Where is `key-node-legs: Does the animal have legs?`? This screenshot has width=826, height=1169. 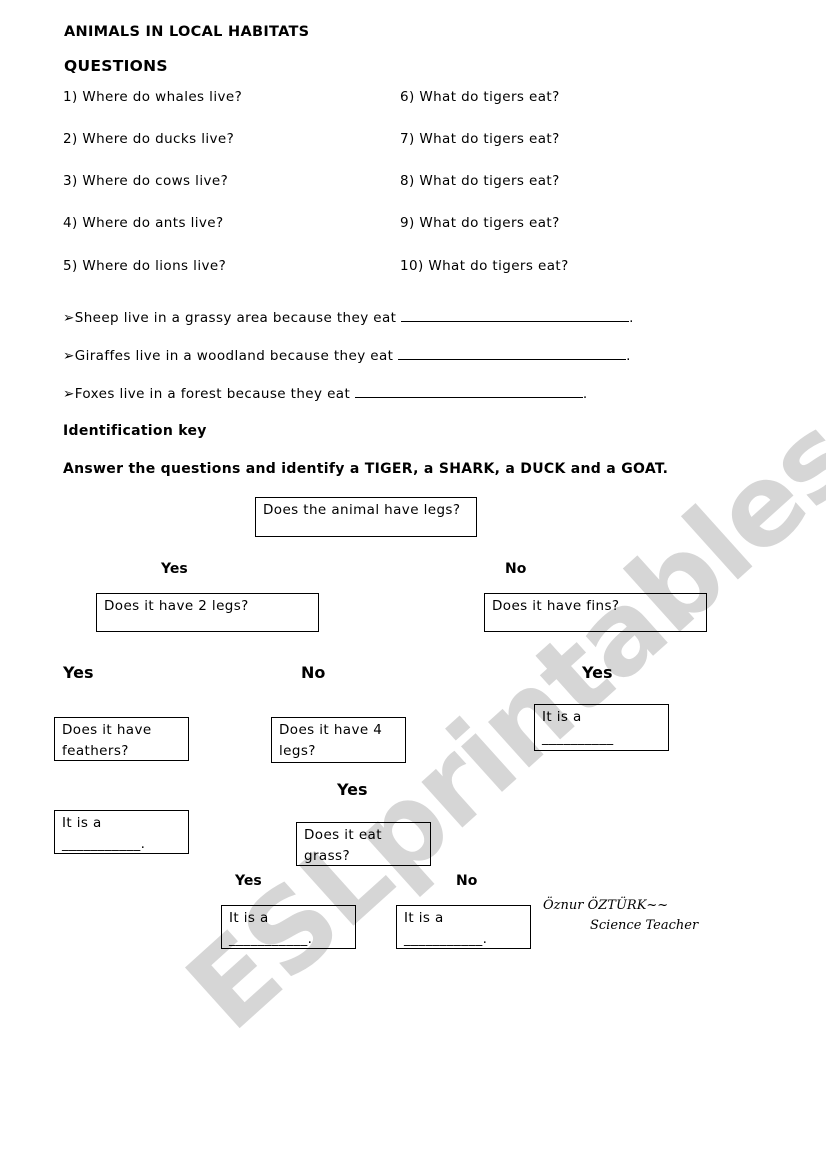 key-node-legs: Does the animal have legs? is located at coordinates (366, 517).